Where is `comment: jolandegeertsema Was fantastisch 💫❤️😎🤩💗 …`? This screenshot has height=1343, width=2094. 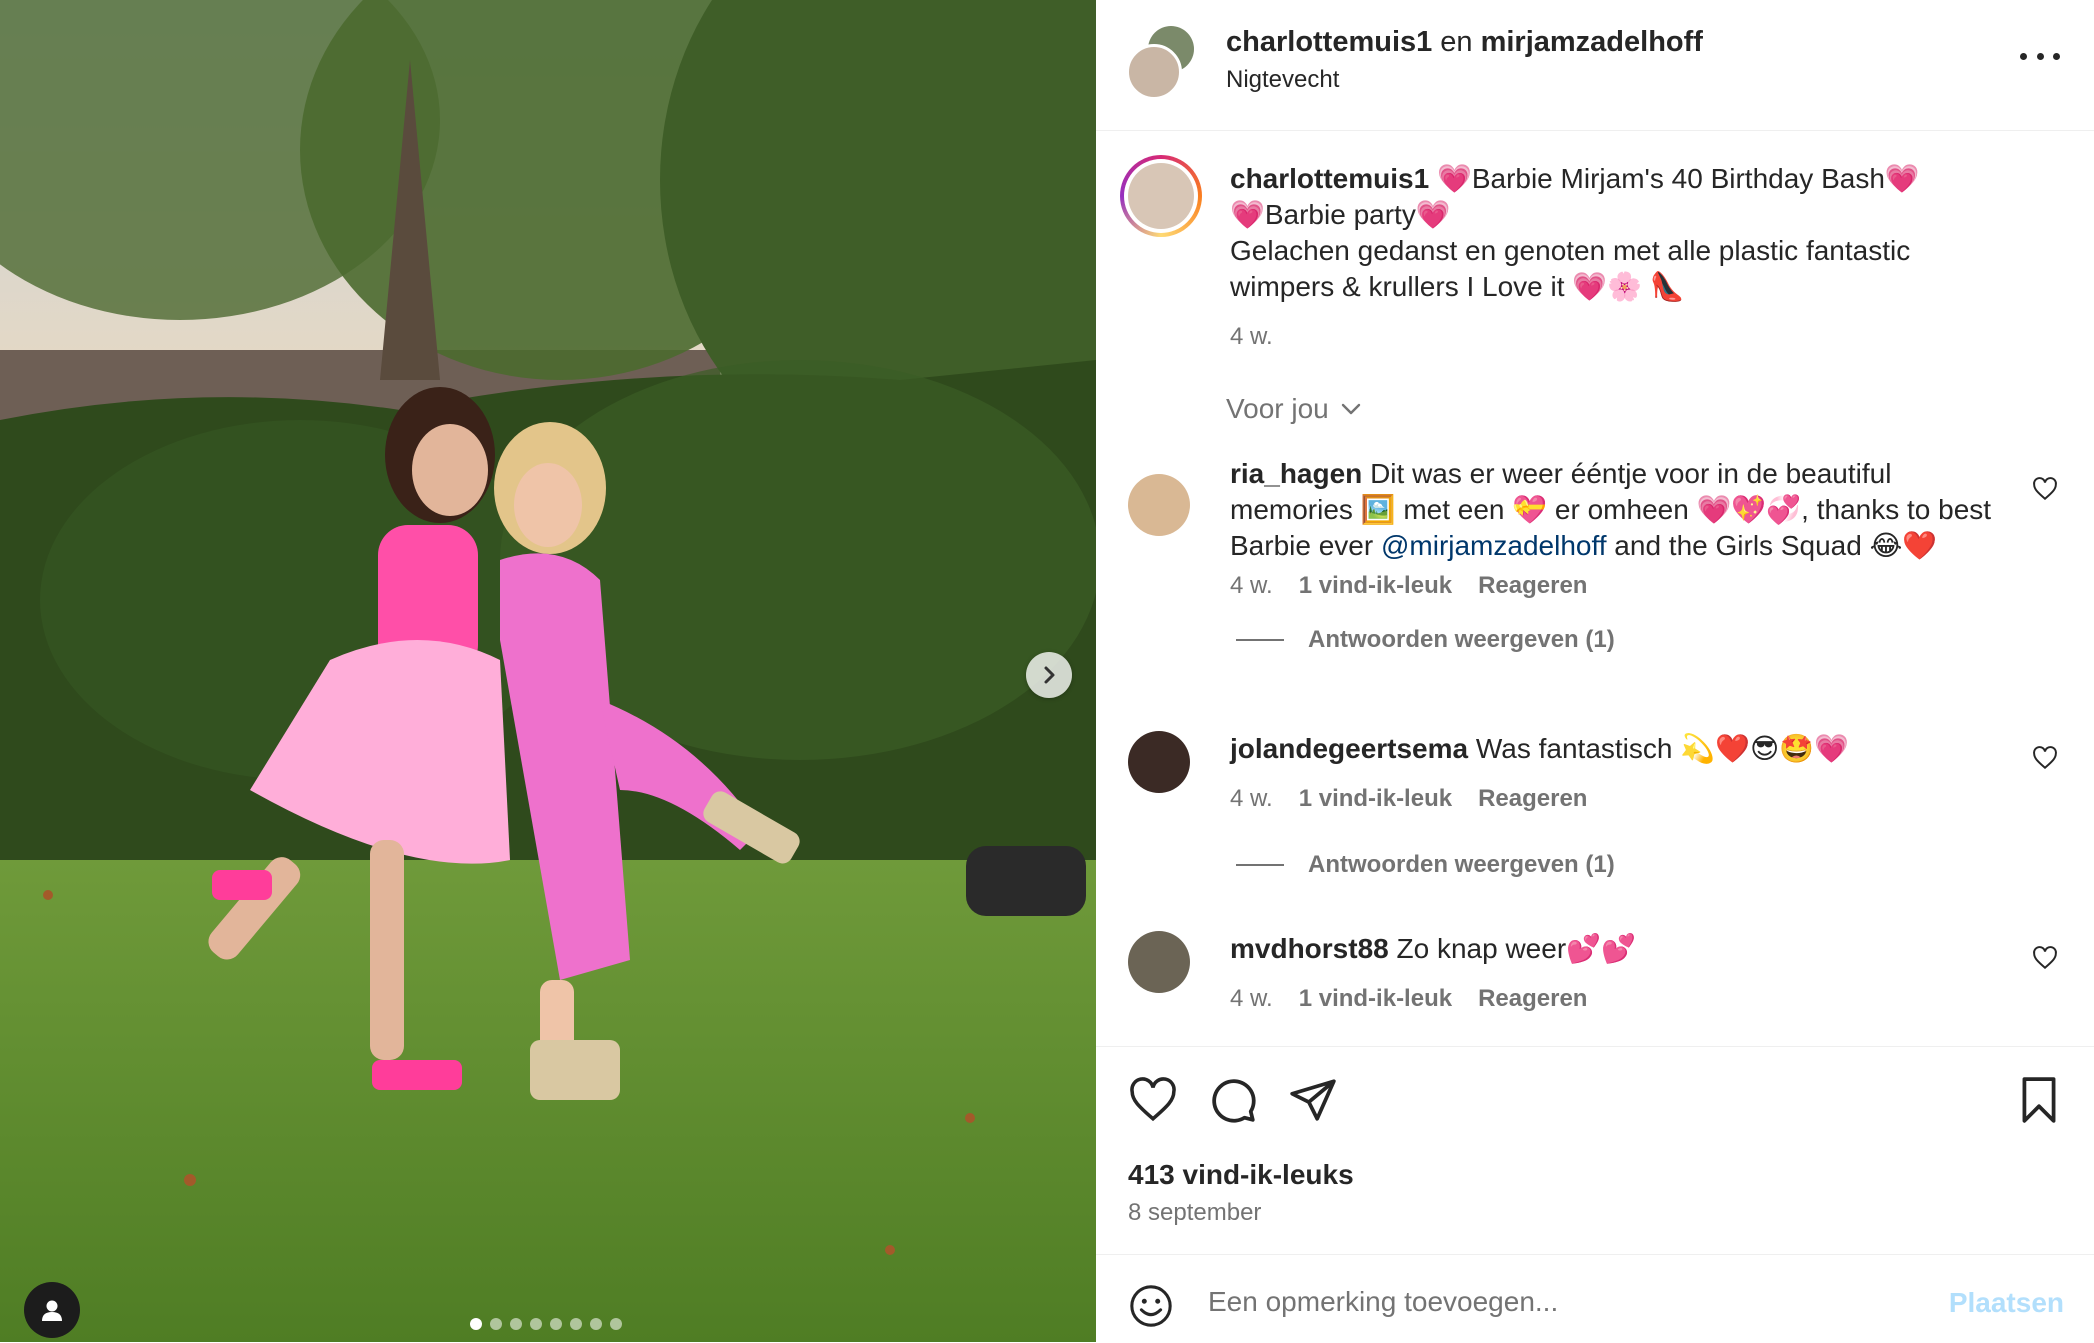 comment: jolandegeertsema Was fantastisch 💫❤️😎🤩💗 … is located at coordinates (1595, 806).